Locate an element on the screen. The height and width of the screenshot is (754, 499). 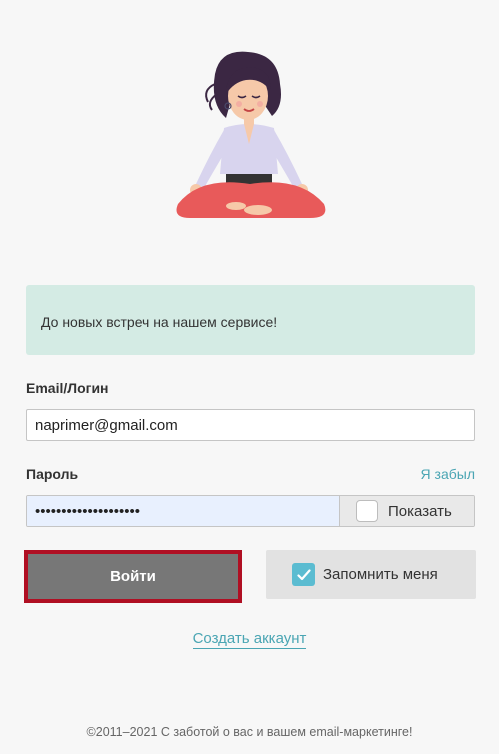
show-password-label: Показать is located at coordinates (420, 511).